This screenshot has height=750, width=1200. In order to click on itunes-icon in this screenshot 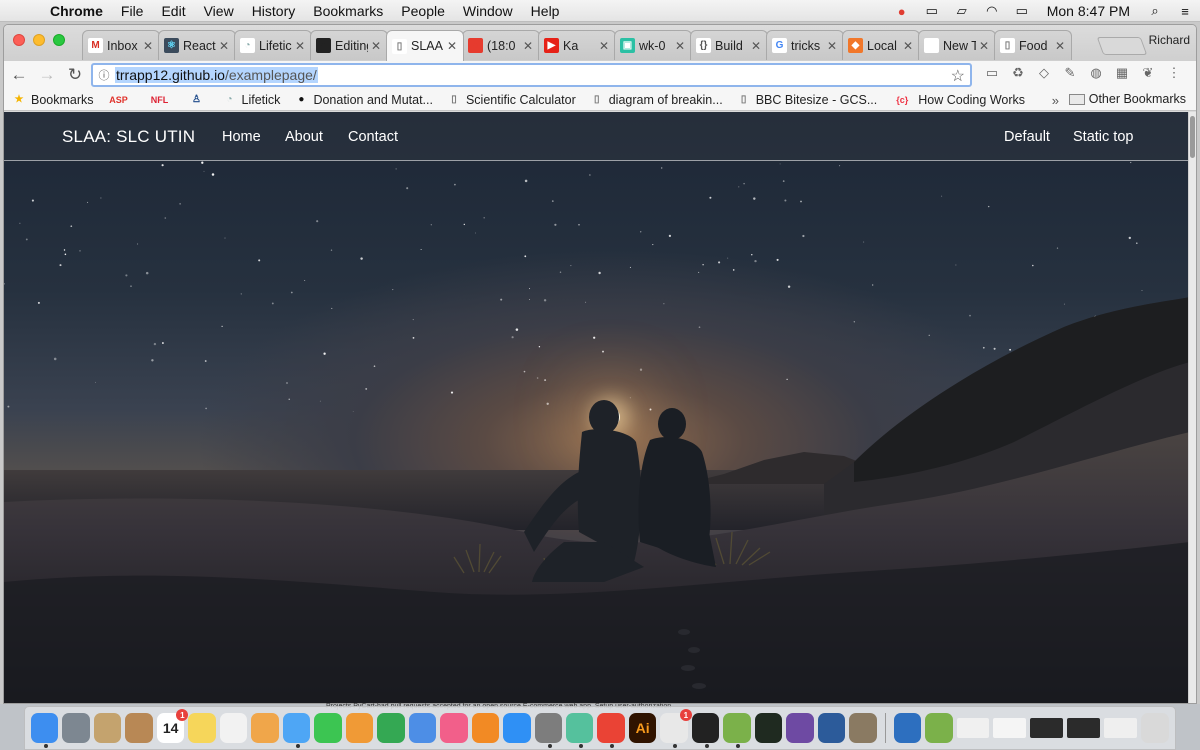, I will do `click(454, 728)`.